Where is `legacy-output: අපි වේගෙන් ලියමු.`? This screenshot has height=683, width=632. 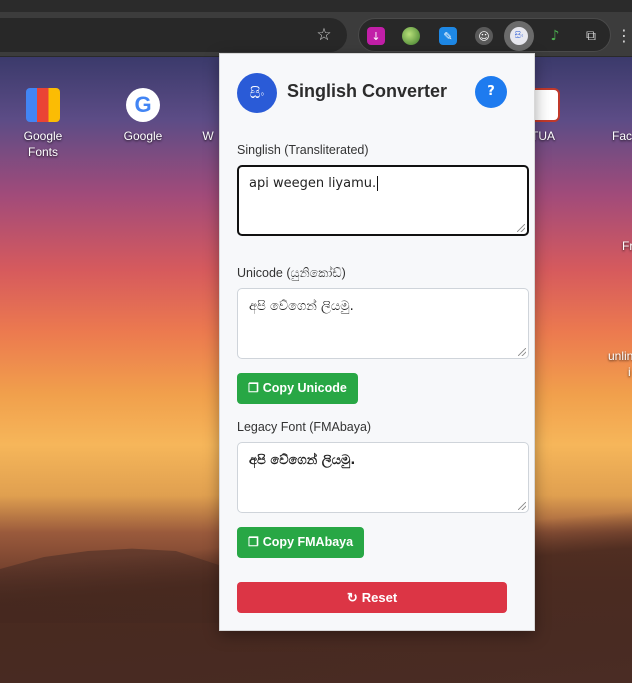 legacy-output: අපි වේගෙන් ලියමු. is located at coordinates (383, 477).